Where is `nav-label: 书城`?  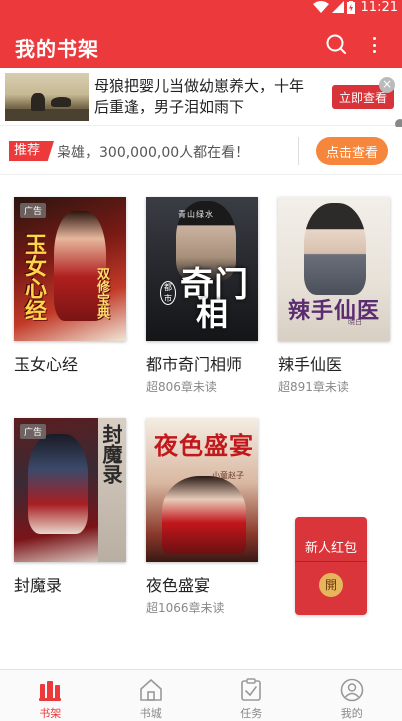 nav-label: 书城 is located at coordinates (150, 713).